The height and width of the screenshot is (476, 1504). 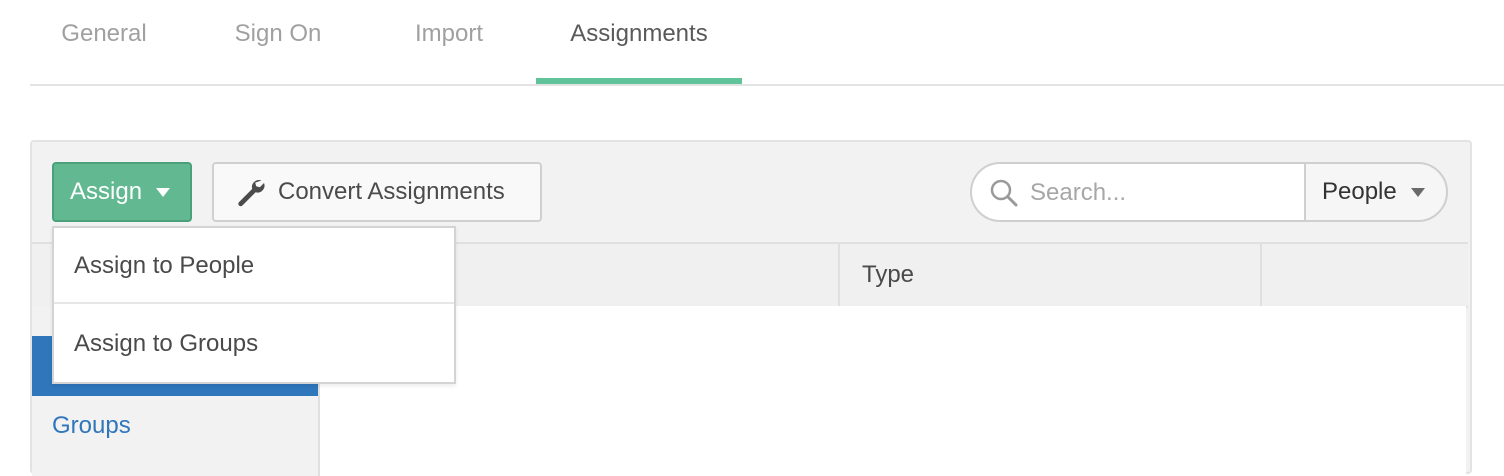 I want to click on assign-button-label: Assign, so click(x=106, y=191).